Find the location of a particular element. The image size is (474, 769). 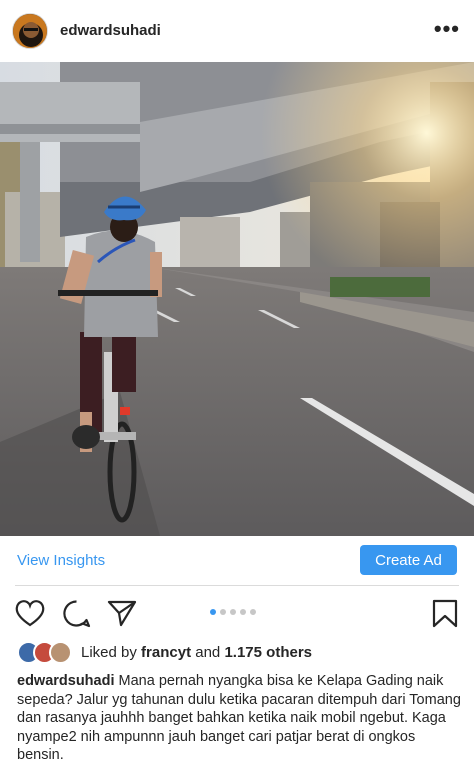

likes-and: and is located at coordinates (208, 652).